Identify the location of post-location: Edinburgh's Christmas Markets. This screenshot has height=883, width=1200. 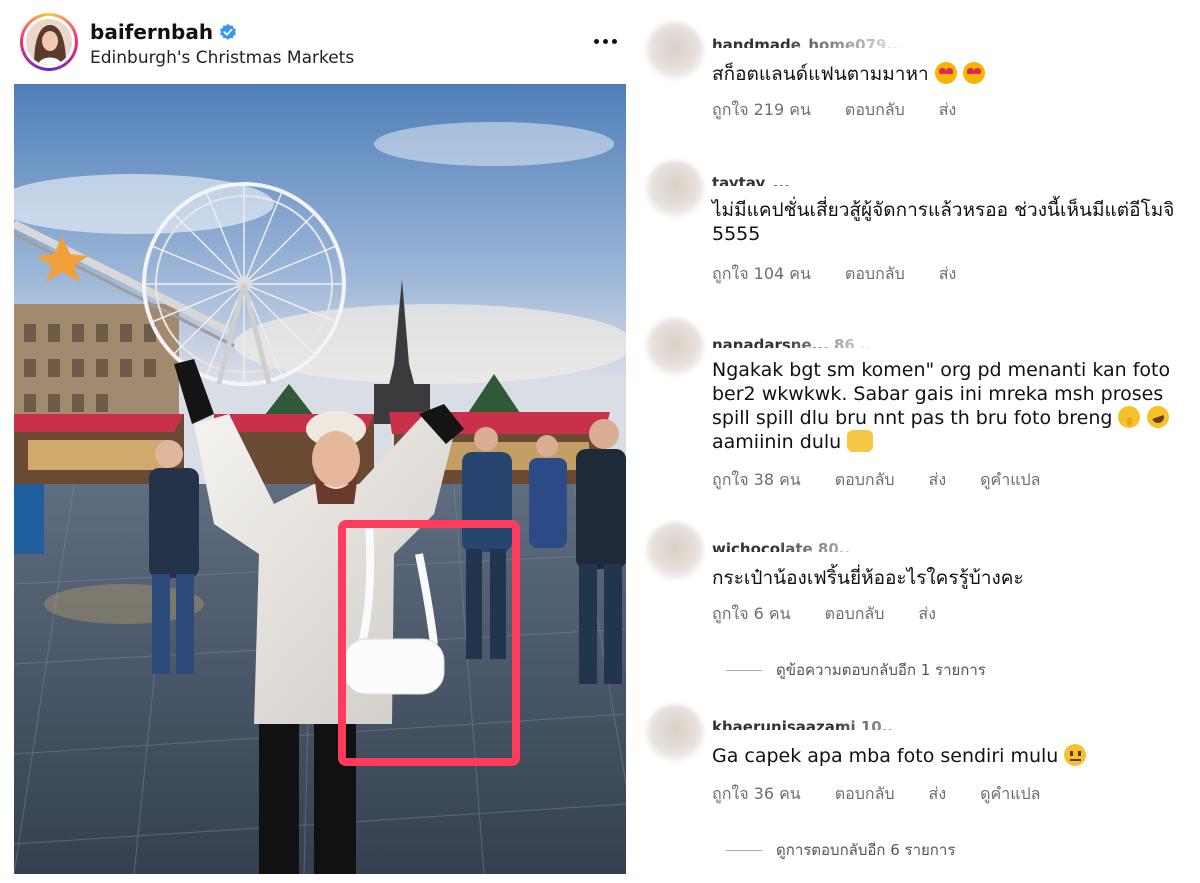
(222, 58).